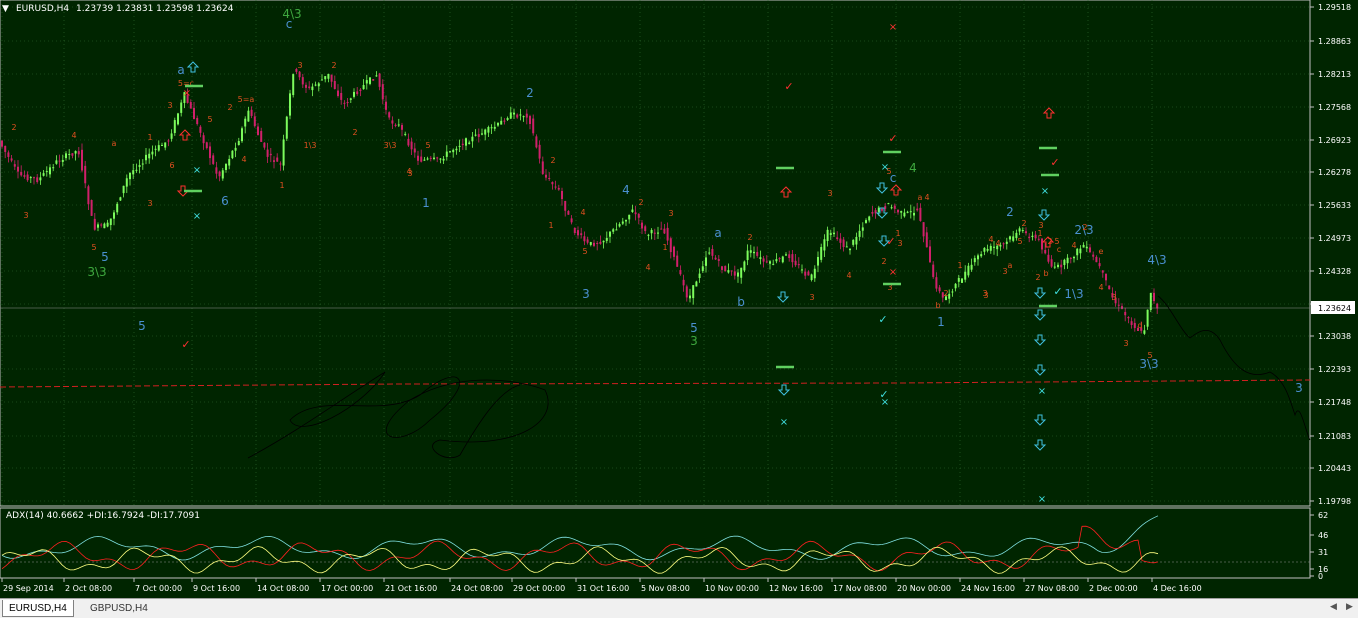 This screenshot has height=618, width=1358. What do you see at coordinates (216, 588) in the screenshot?
I see `time-axis-label: 9 Oct 16:00` at bounding box center [216, 588].